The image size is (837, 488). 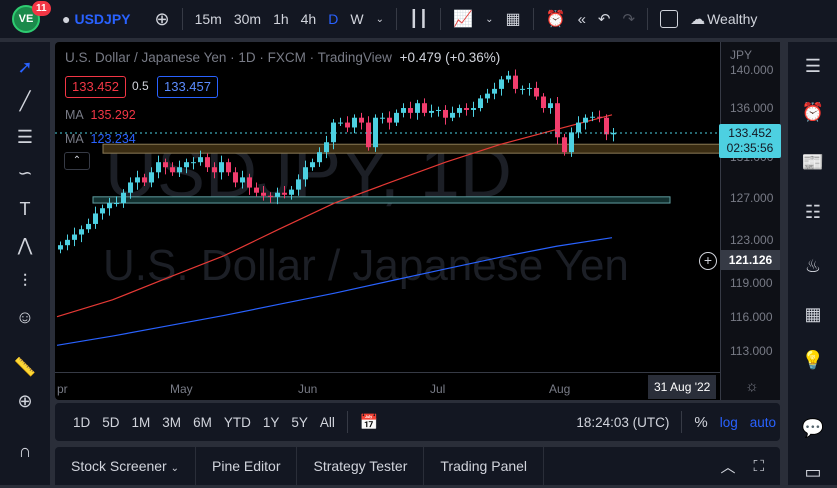 I want to click on tab-label: Stock Screener, so click(x=119, y=466).